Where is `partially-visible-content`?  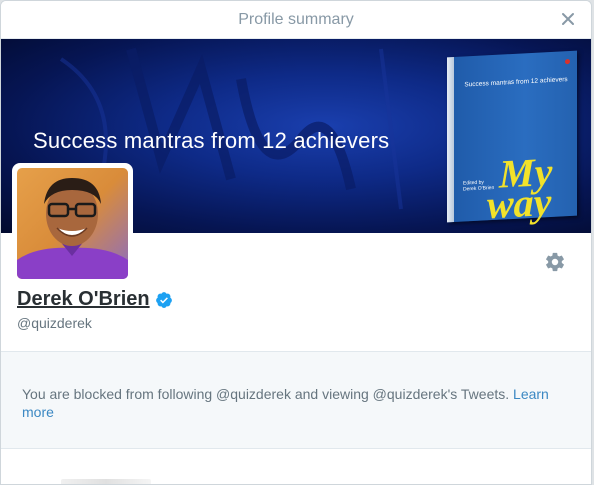
partially-visible-content is located at coordinates (106, 481).